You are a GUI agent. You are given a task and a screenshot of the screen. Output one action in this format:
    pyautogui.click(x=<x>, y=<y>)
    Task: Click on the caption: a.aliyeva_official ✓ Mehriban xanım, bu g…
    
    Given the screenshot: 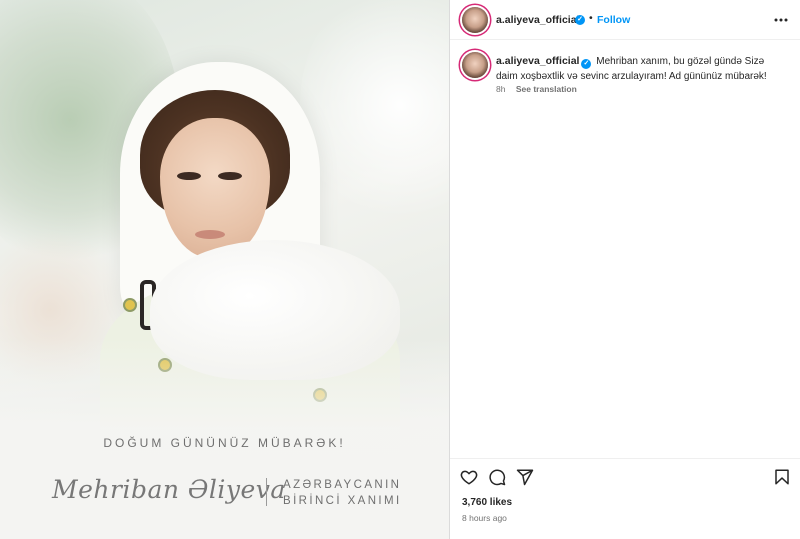 What is the action you would take?
    pyautogui.click(x=641, y=69)
    